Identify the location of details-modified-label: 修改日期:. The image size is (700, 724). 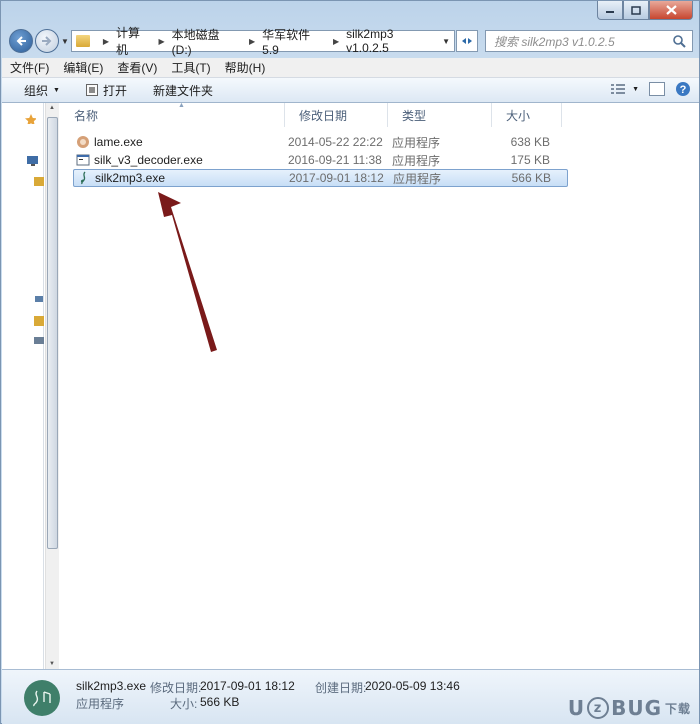
(176, 688).